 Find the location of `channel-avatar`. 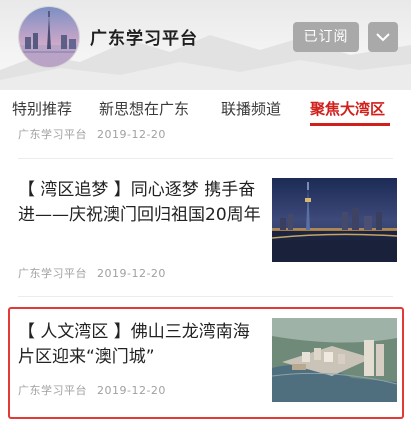

channel-avatar is located at coordinates (49, 37).